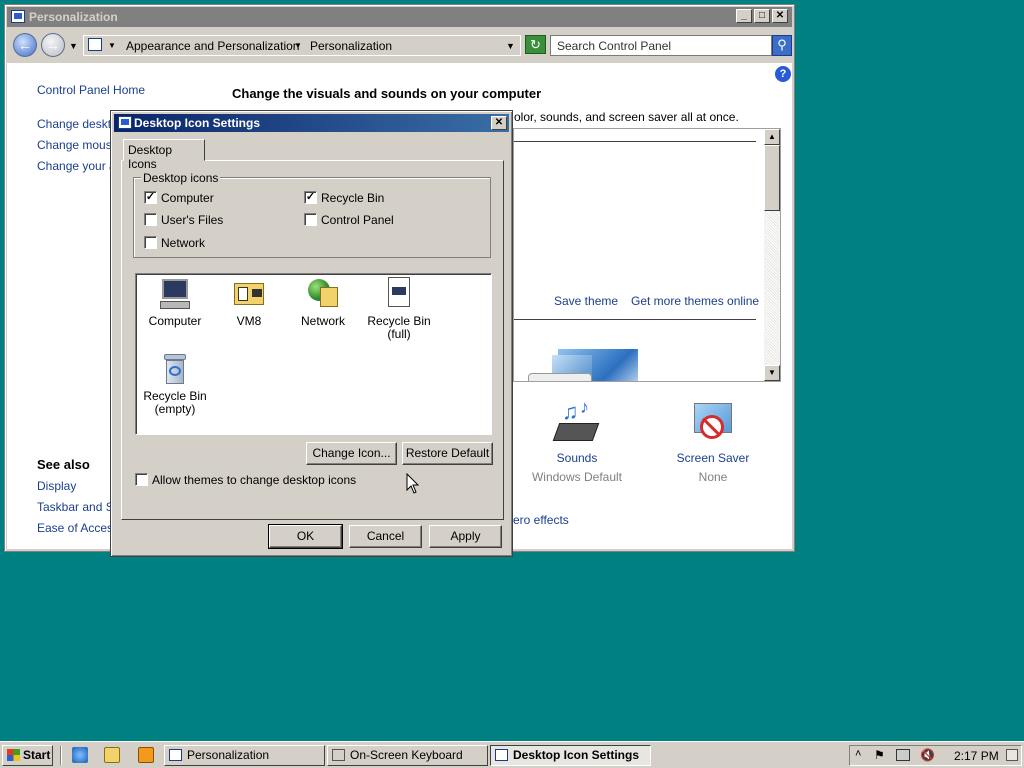  I want to click on minimize-button: _, so click(744, 16).